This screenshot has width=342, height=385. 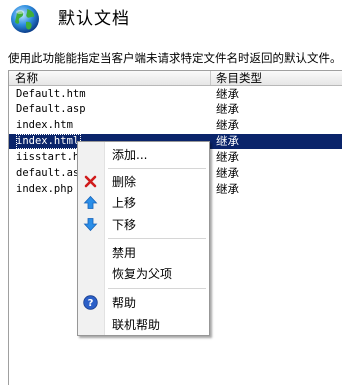 I want to click on menu-item-disable: 禁用, so click(x=143, y=252).